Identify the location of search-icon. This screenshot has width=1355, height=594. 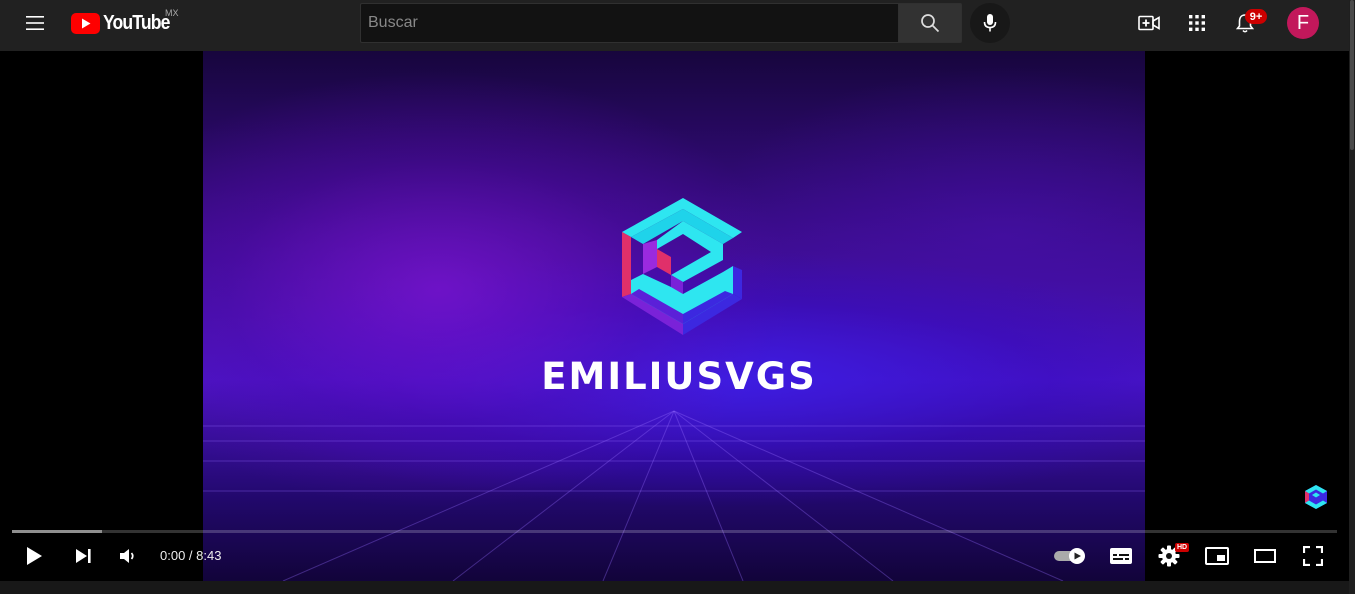
(930, 23).